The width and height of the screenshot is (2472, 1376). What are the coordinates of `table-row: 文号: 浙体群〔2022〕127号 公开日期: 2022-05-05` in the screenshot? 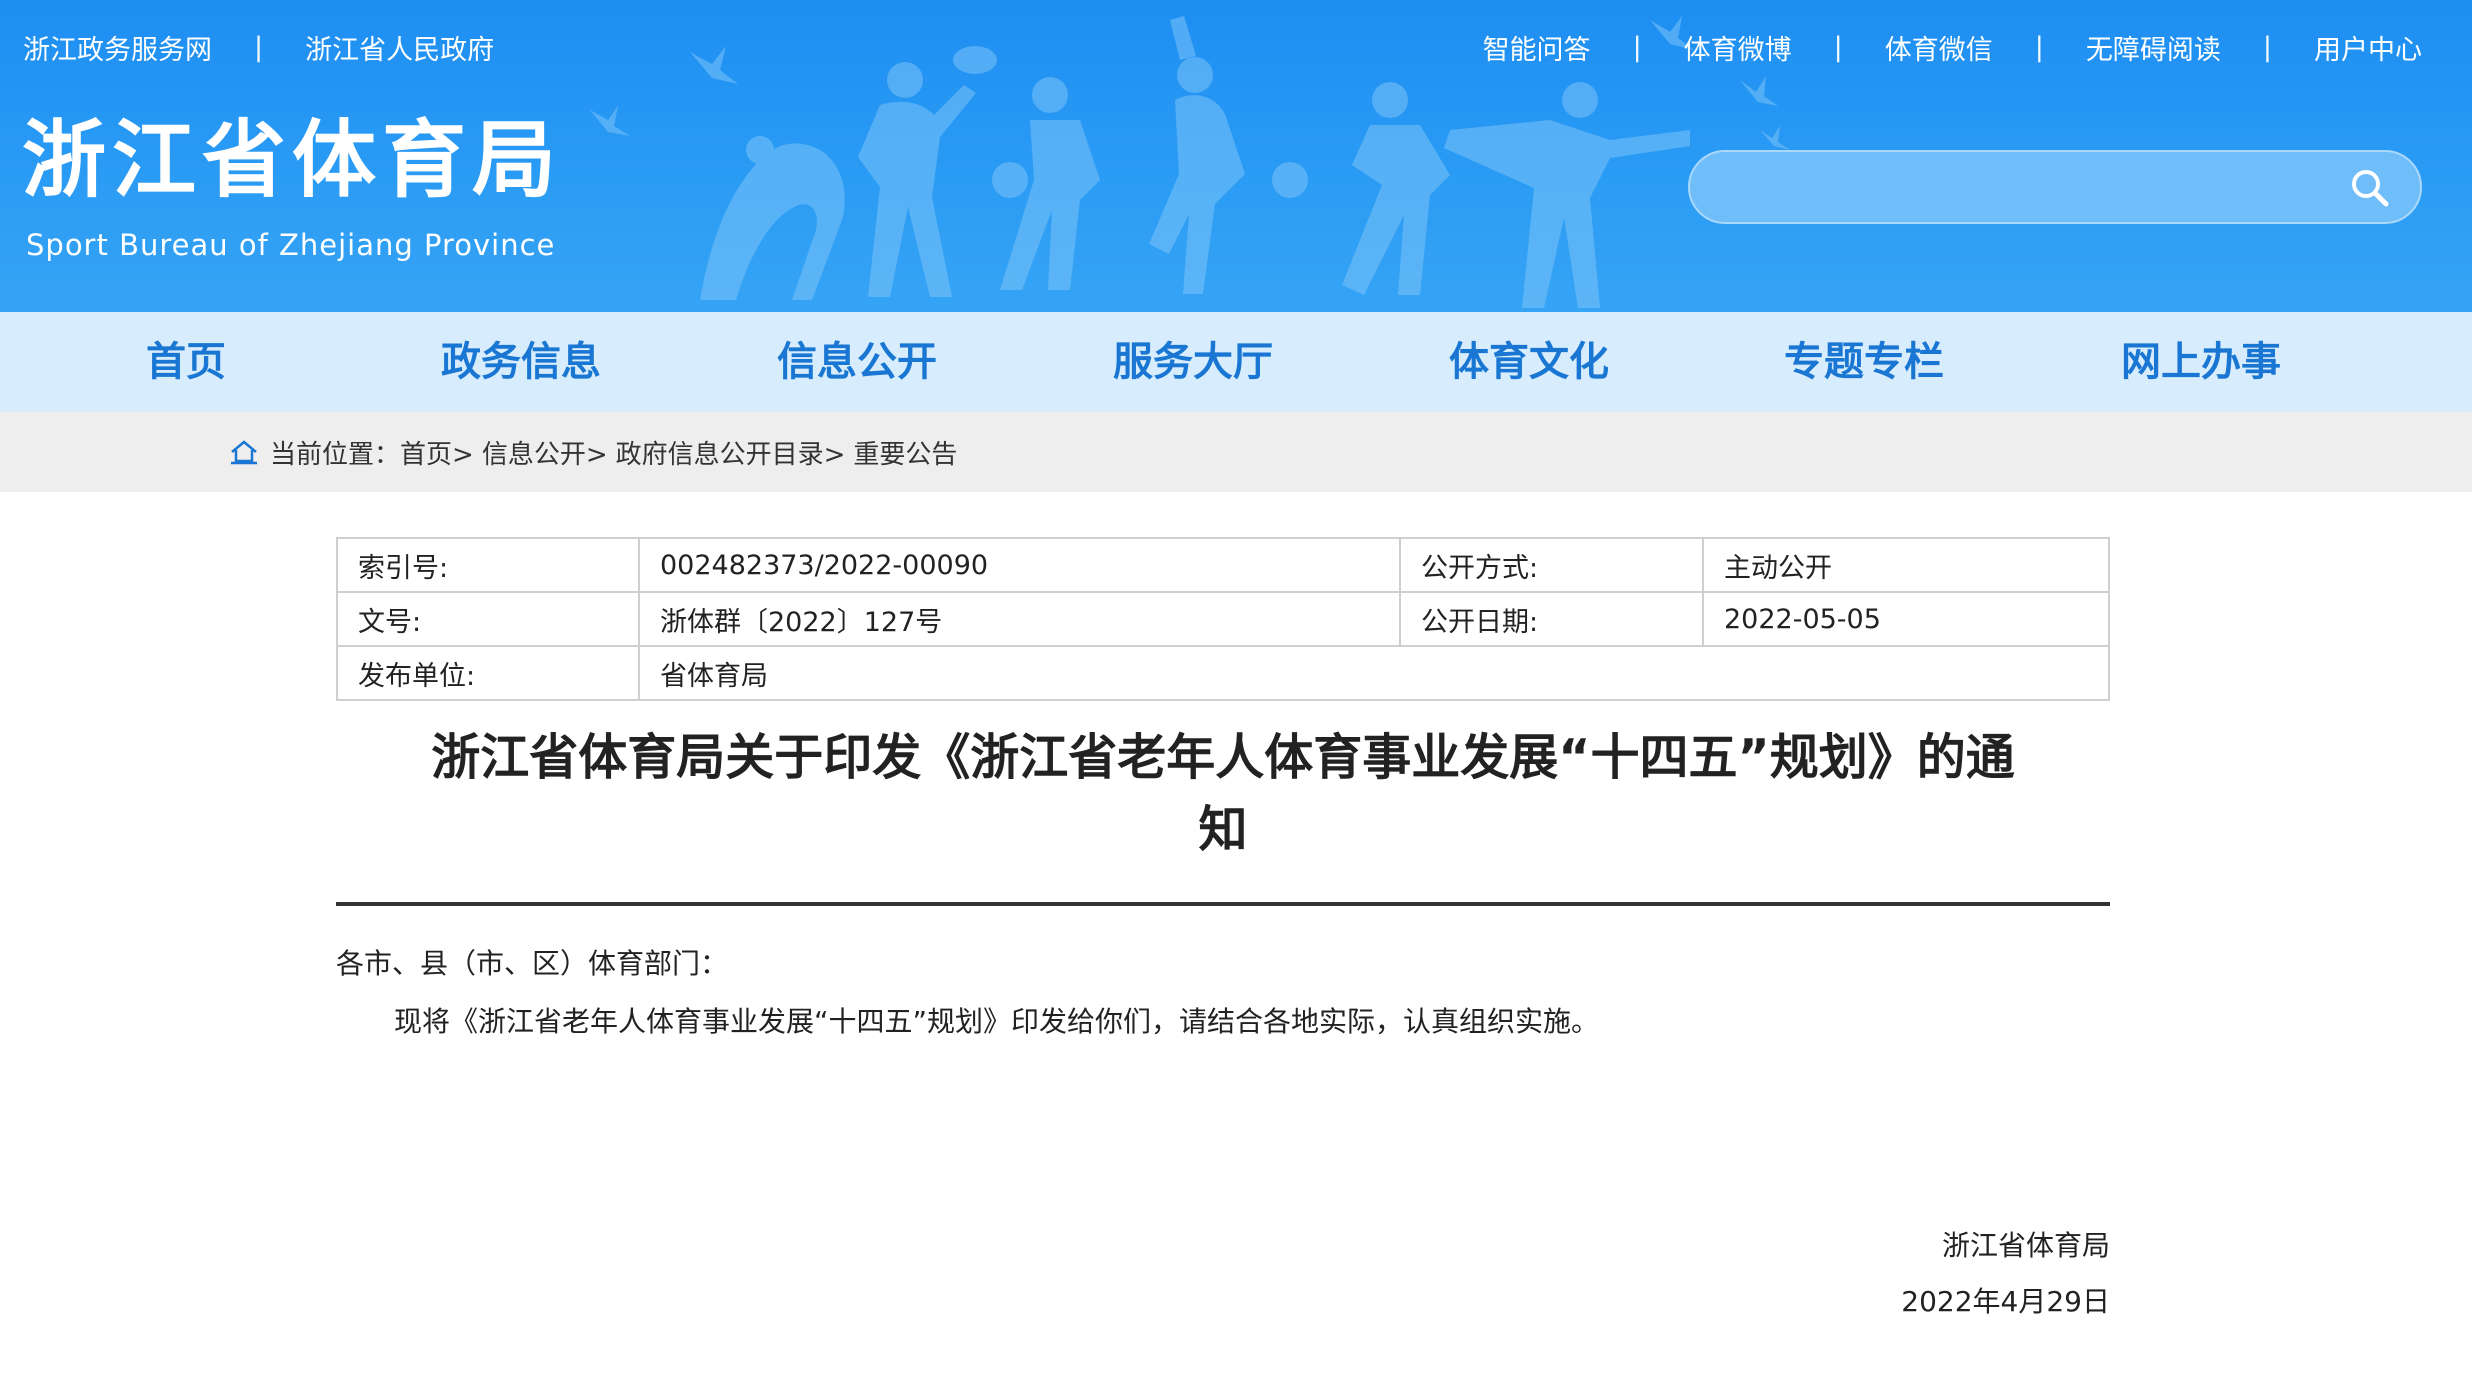 It's located at (1223, 619).